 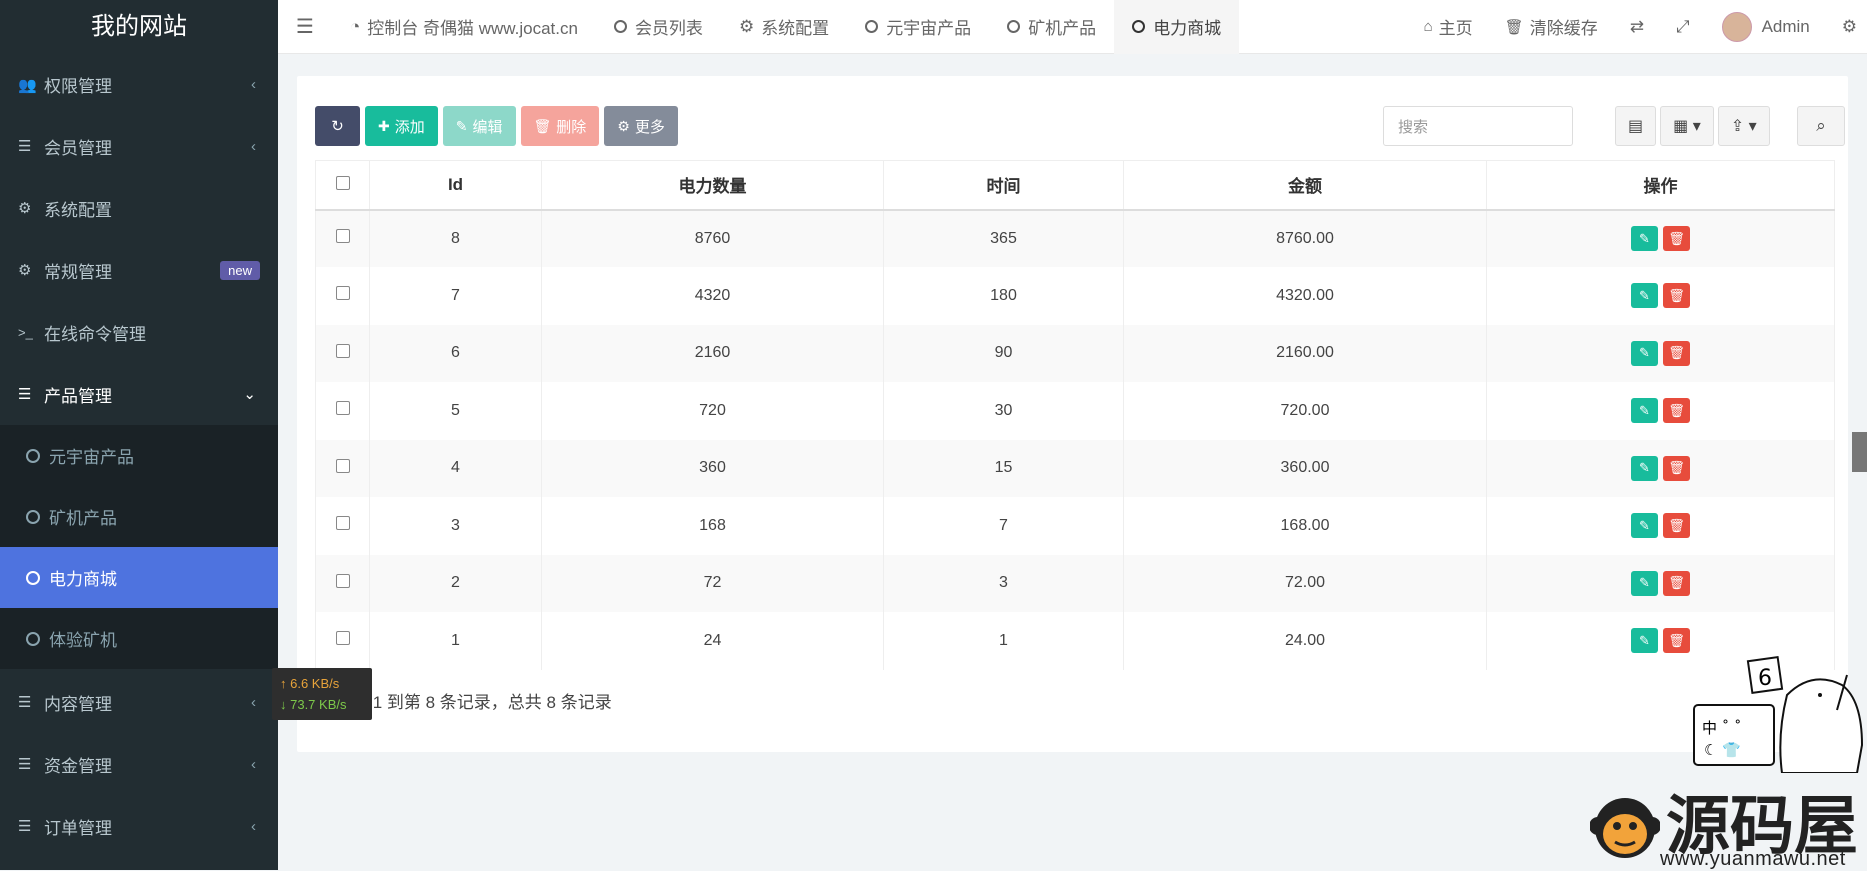 What do you see at coordinates (1003, 353) in the screenshot?
I see `table-cell: 90` at bounding box center [1003, 353].